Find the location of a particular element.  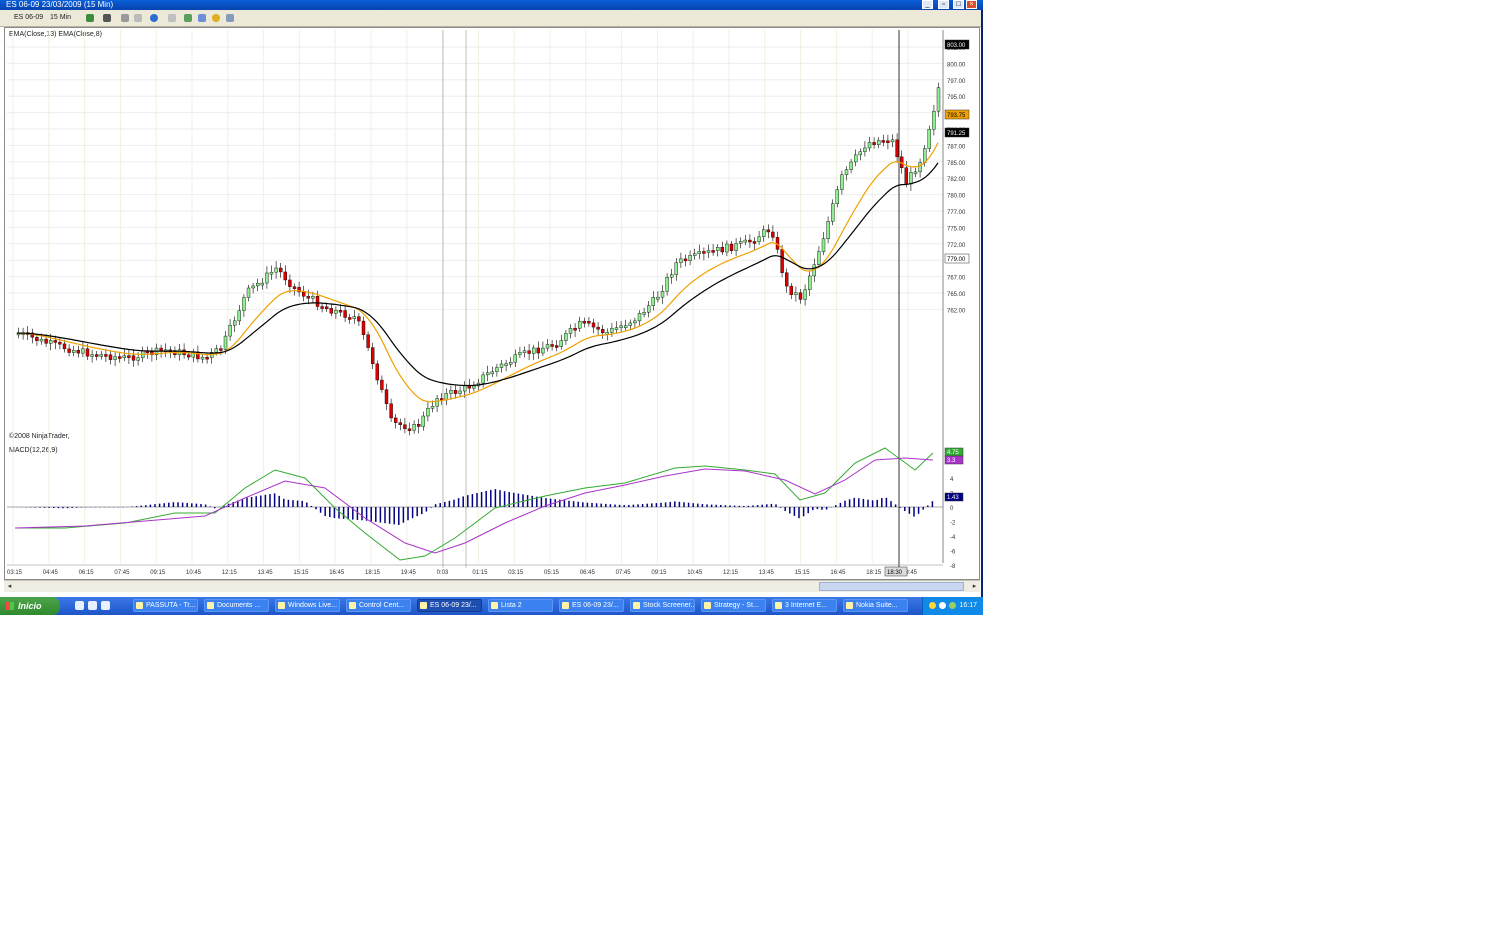

draw-pencil-icon is located at coordinates (107, 18).